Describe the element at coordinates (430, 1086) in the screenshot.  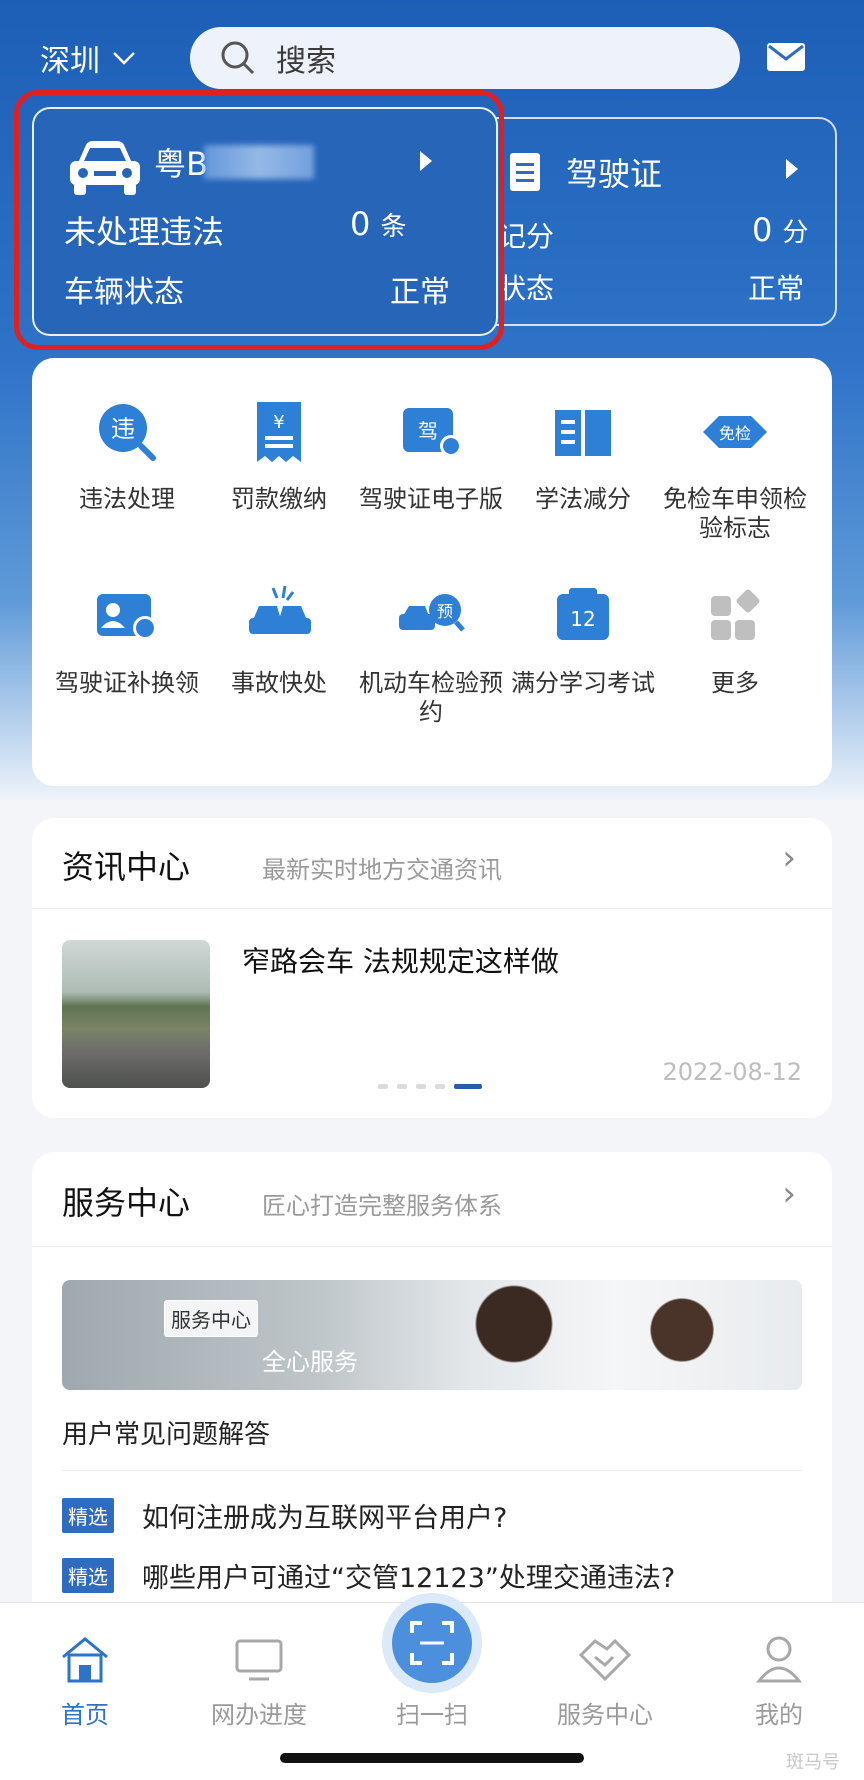
I see `carousel-indicator` at that location.